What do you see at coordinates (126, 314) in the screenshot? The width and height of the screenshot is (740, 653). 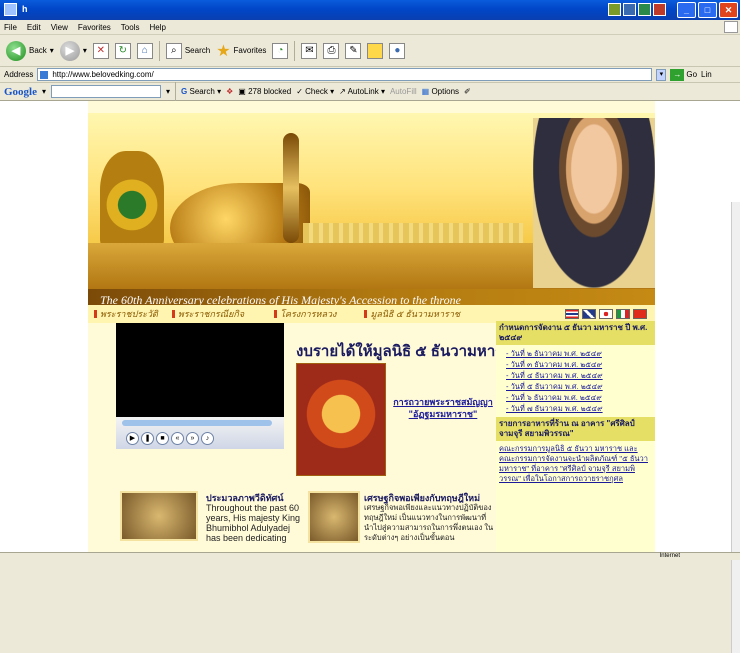 I see `nav-biography: พระราชประวัติ` at bounding box center [126, 314].